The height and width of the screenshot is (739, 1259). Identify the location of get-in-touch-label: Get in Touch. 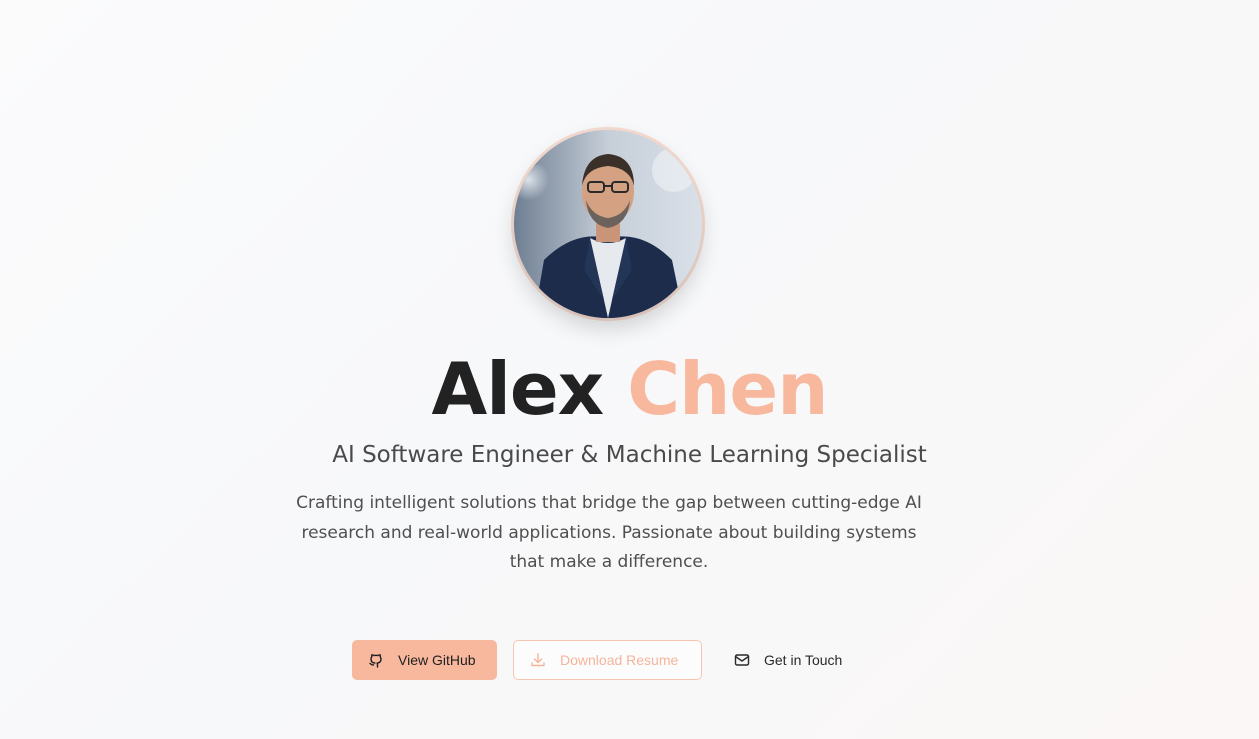
(803, 660).